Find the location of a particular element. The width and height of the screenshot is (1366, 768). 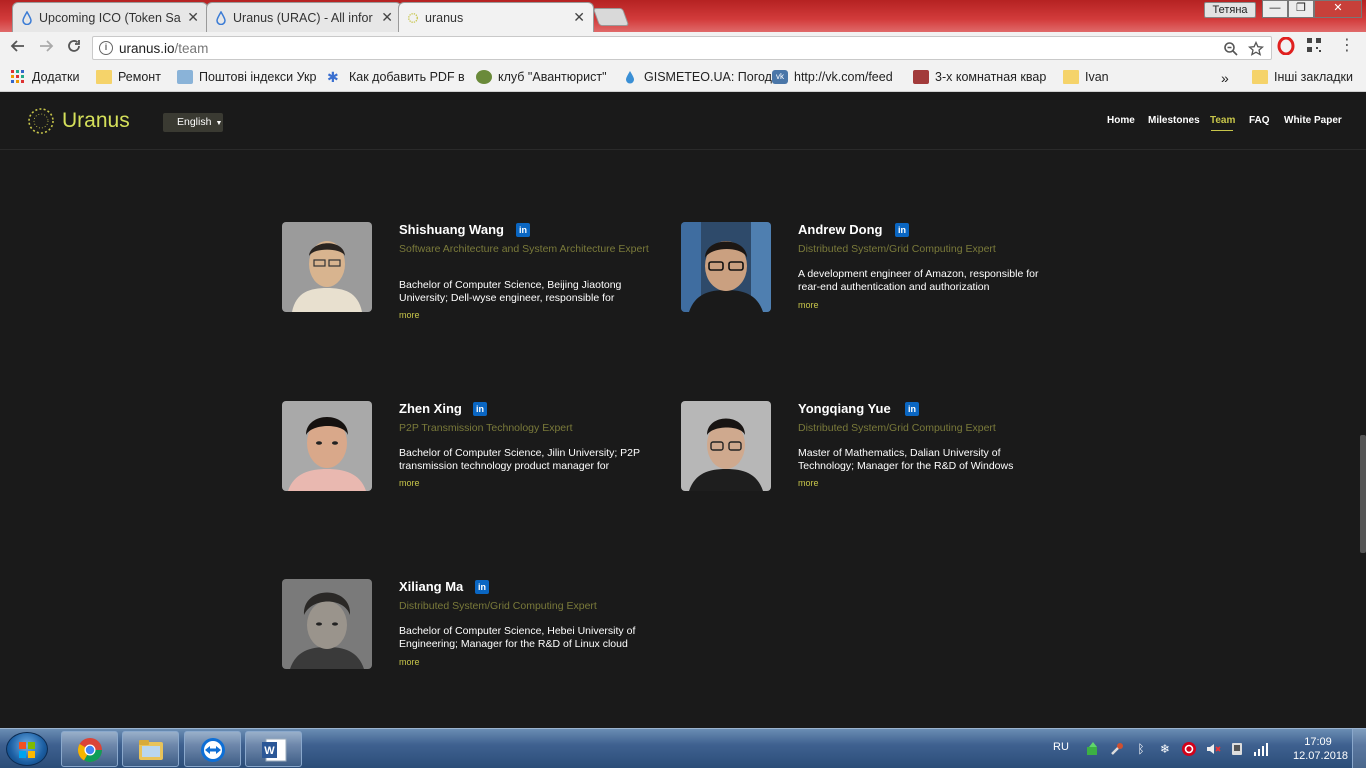

info-icon: i is located at coordinates (106, 48).